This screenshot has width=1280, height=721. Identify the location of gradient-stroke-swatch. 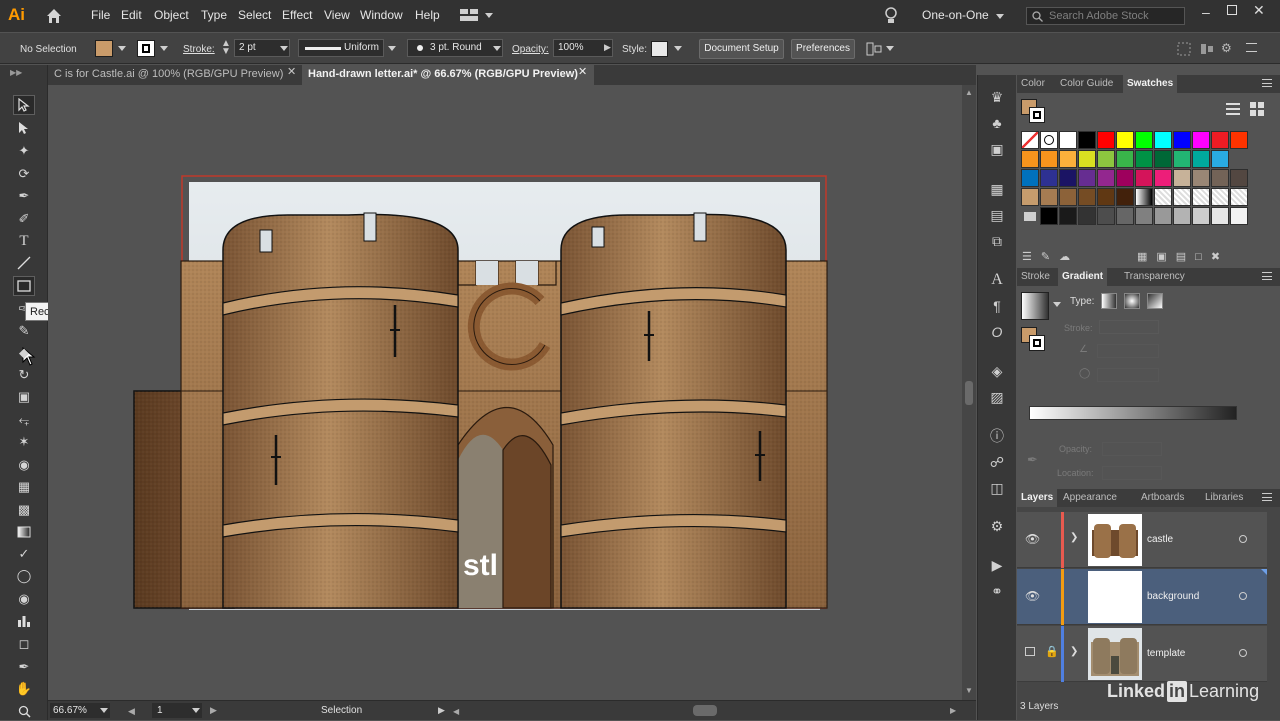
(1037, 343).